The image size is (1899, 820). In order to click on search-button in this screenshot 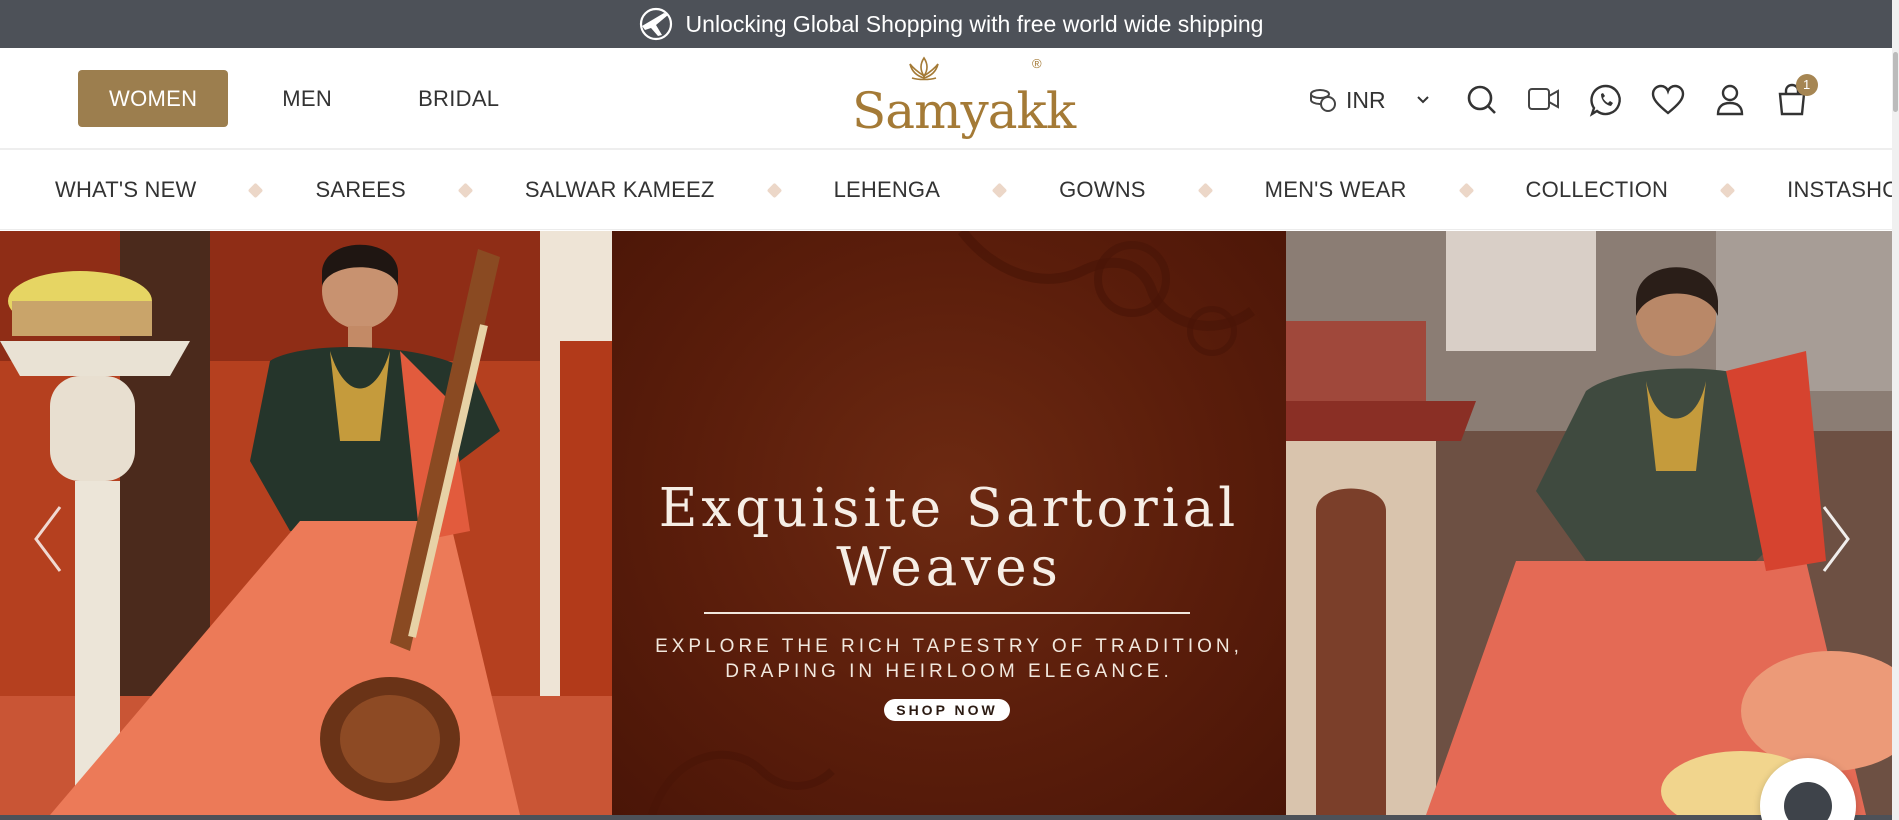, I will do `click(1482, 100)`.